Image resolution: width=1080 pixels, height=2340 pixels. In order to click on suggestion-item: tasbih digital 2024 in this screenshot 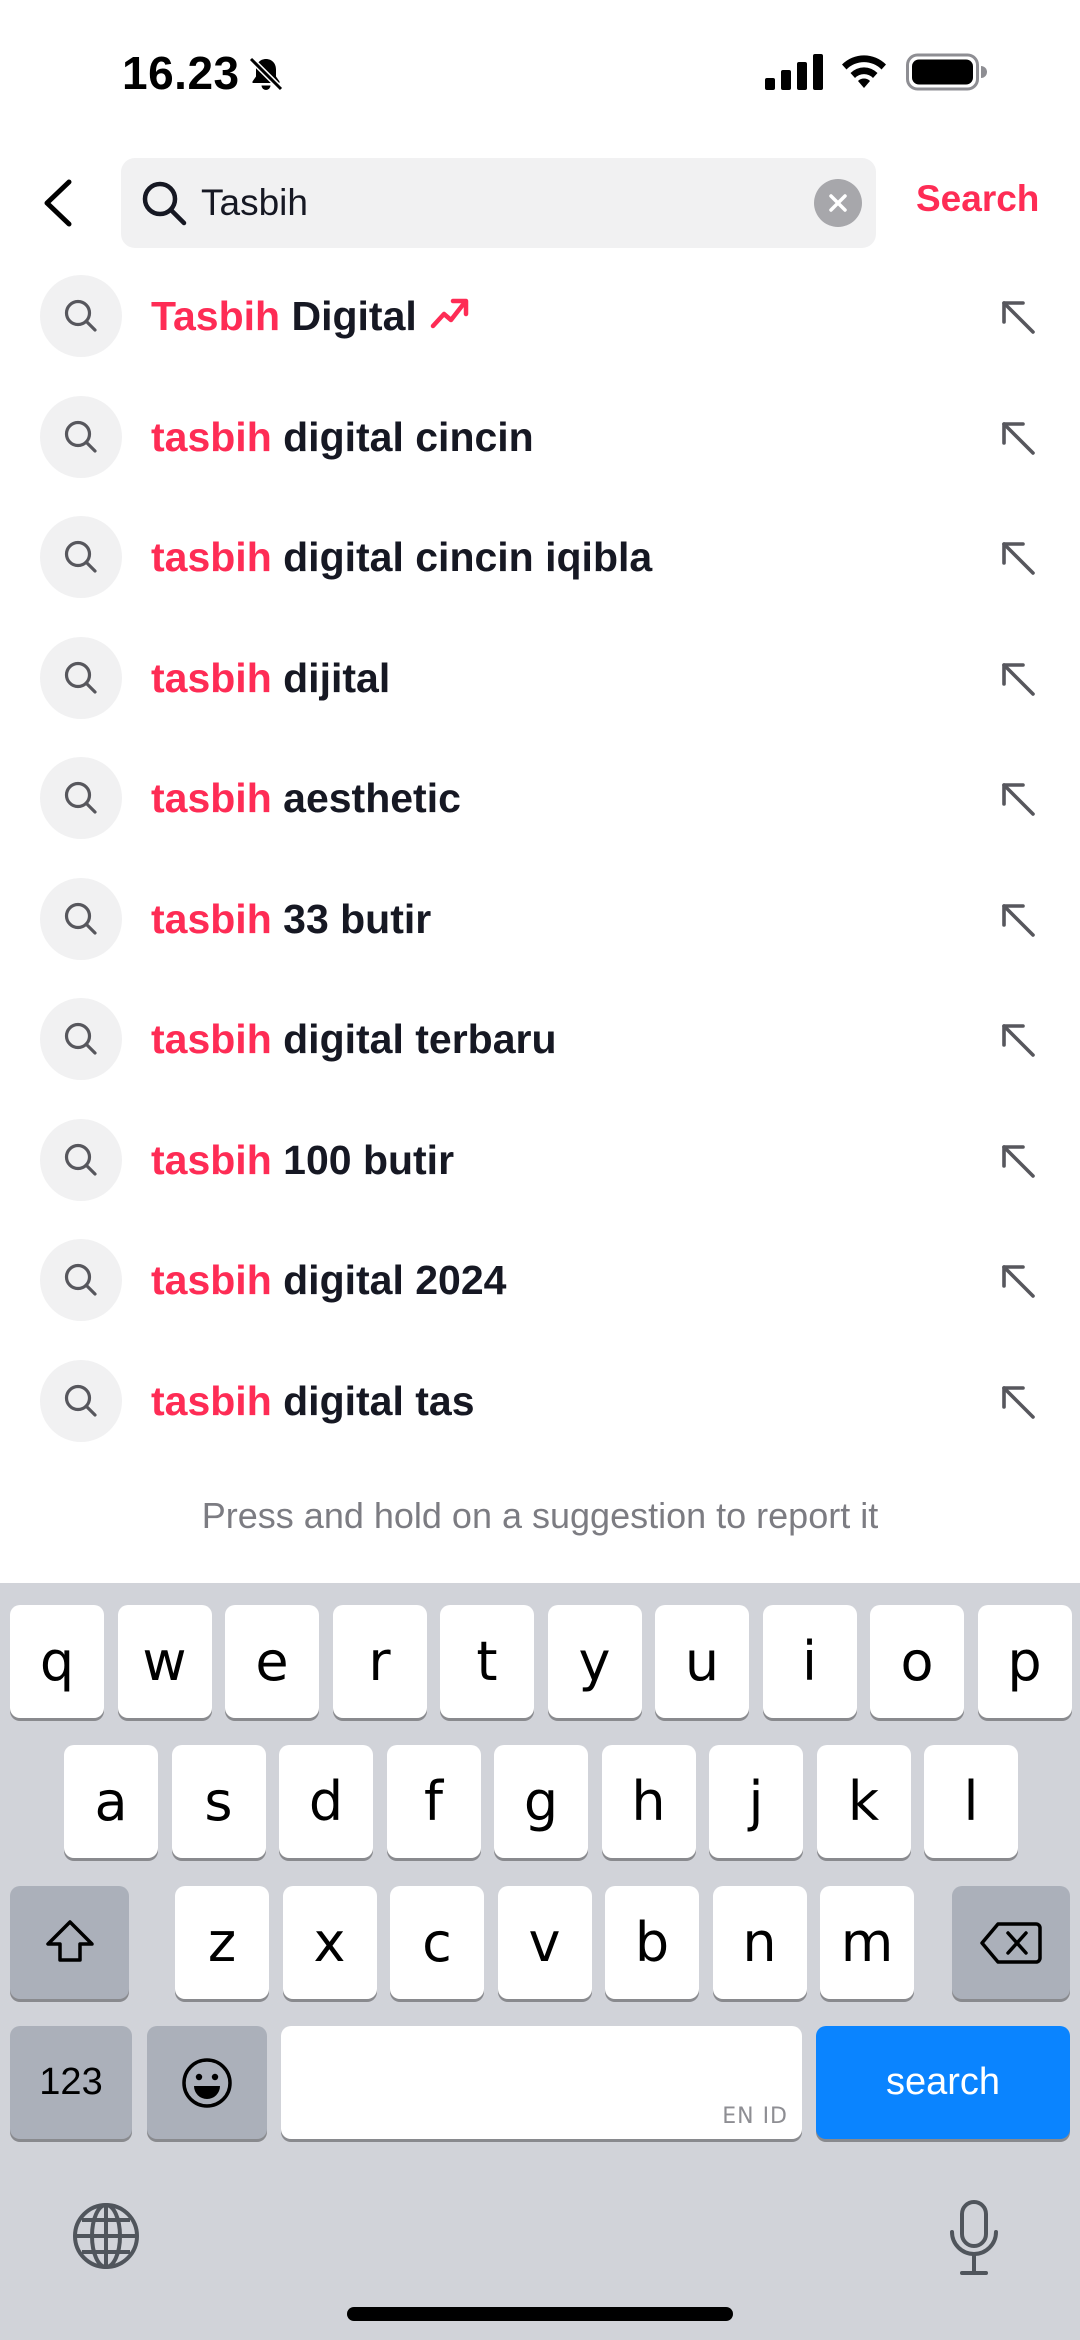, I will do `click(540, 1280)`.